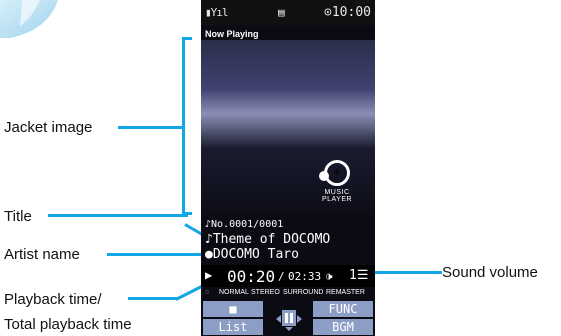 This screenshot has height=336, width=561. I want to click on song-title: ♪Theme of DOCOMO, so click(268, 239).